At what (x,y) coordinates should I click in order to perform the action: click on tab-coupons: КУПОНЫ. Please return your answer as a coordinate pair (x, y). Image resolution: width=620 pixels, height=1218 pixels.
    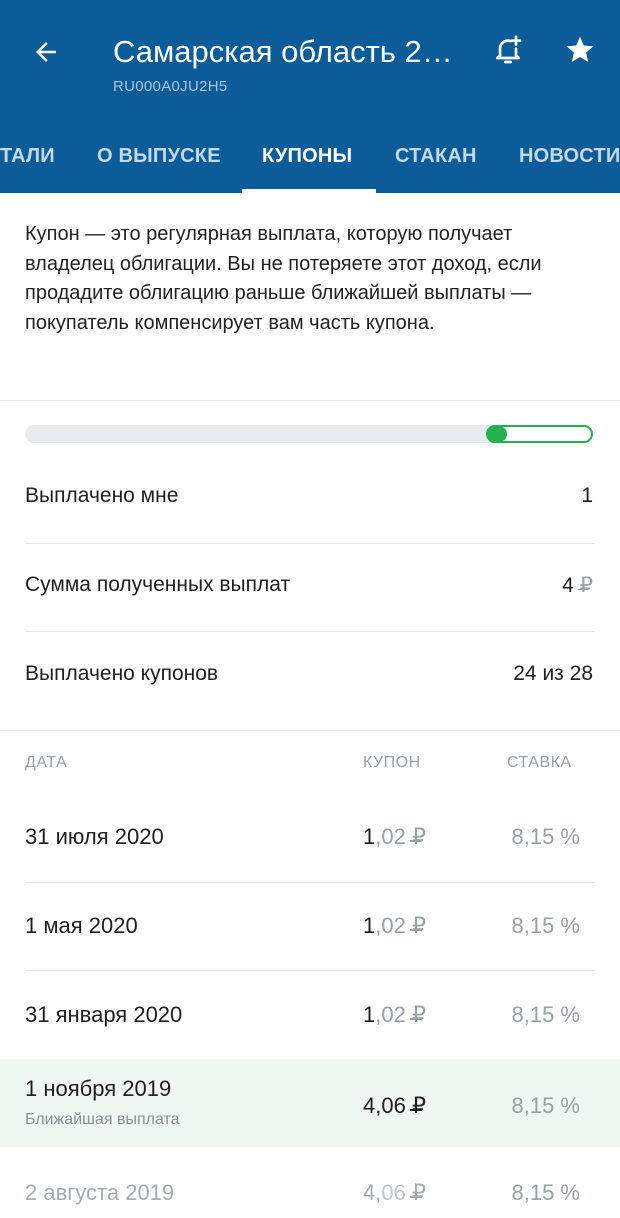
    Looking at the image, I should click on (307, 156).